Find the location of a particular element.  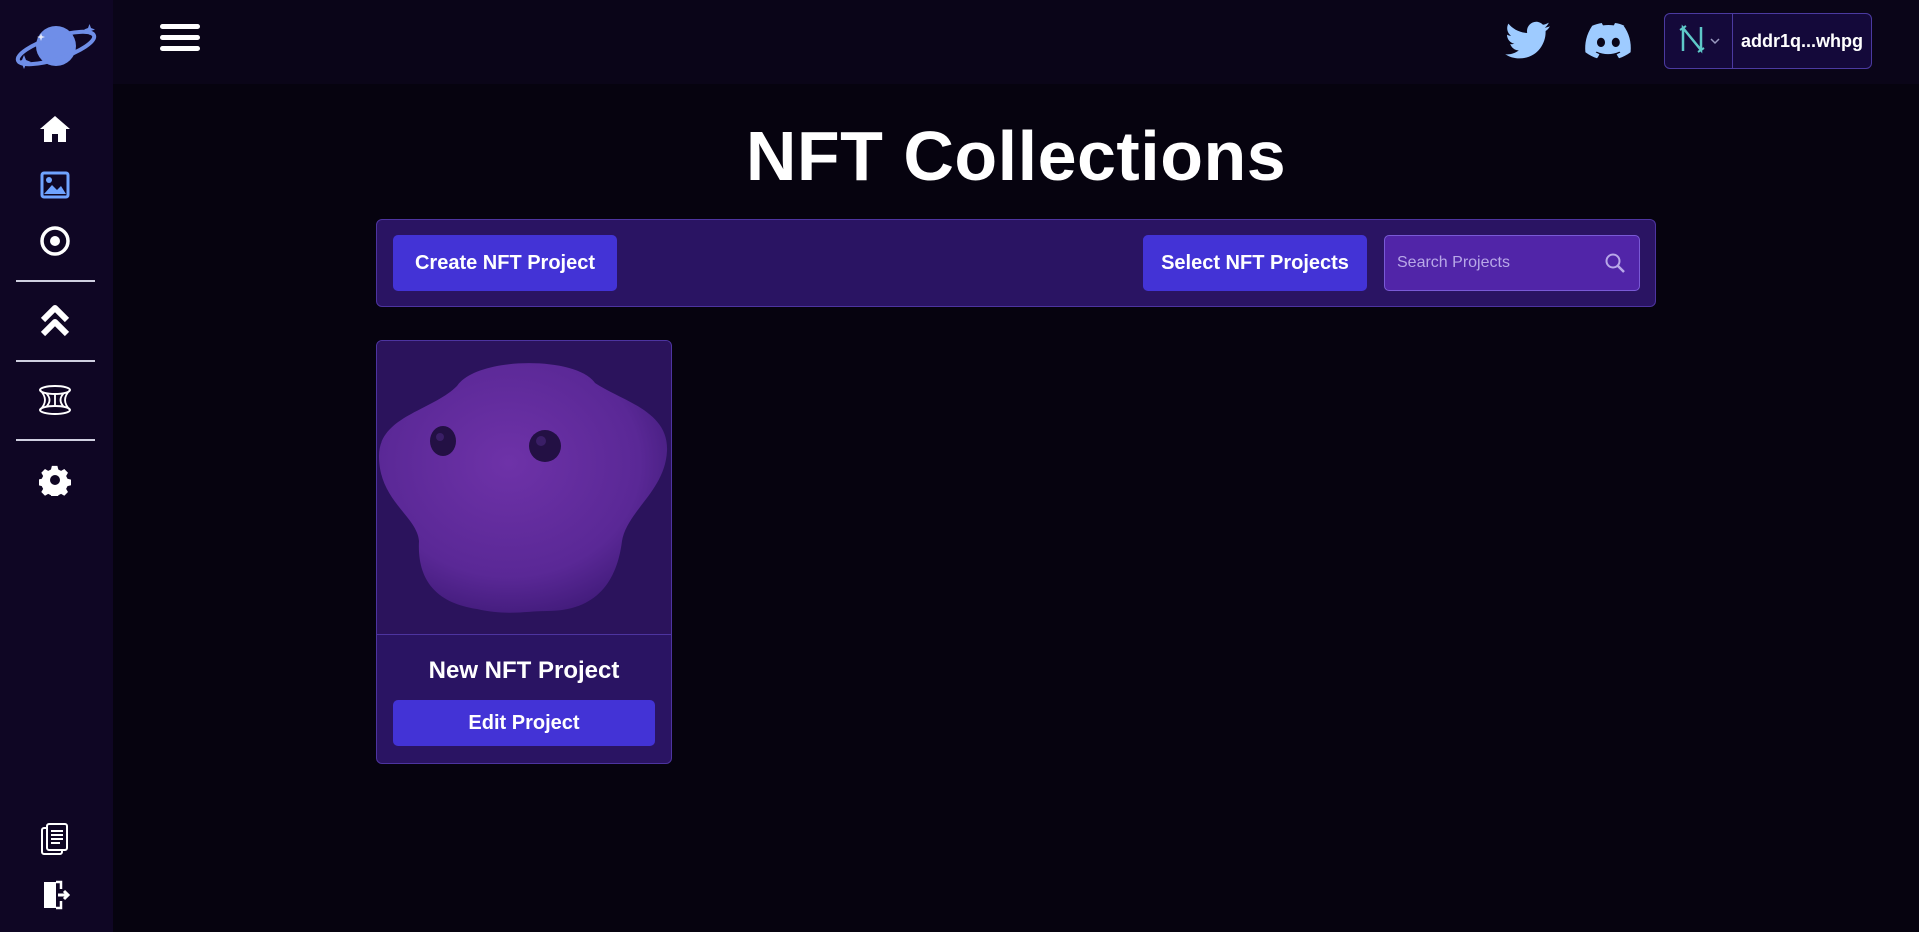

sidebar is located at coordinates (56, 466).